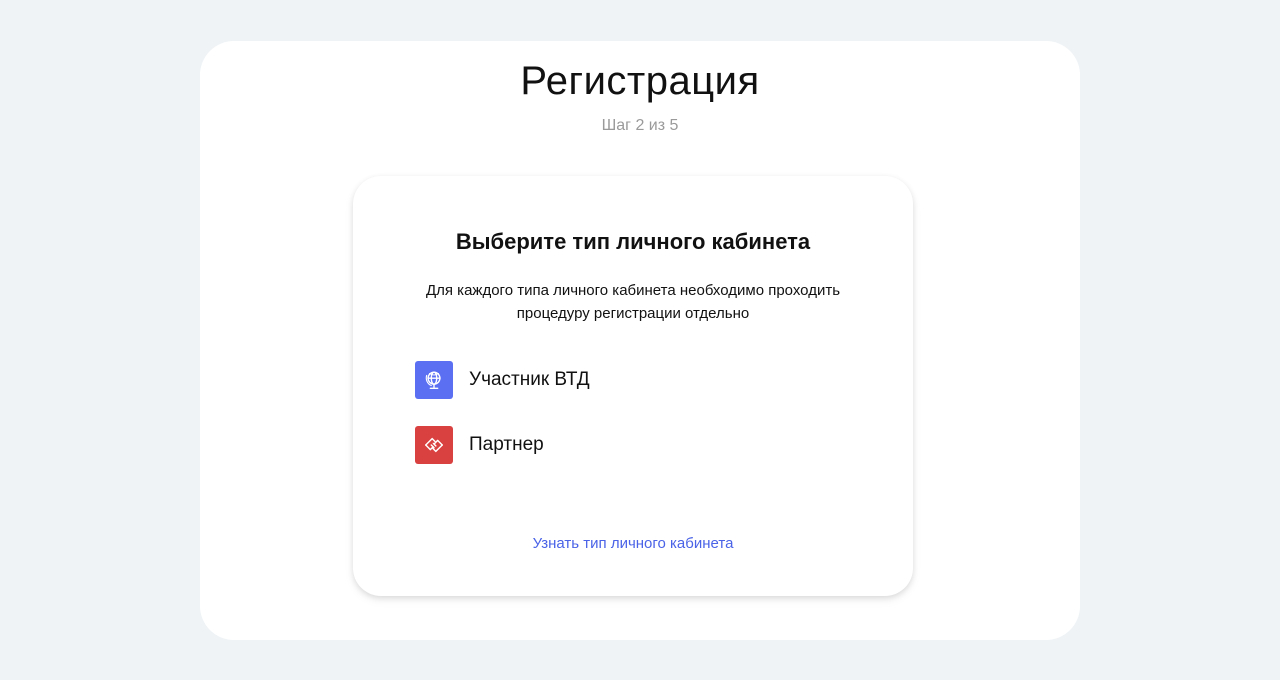 The width and height of the screenshot is (1280, 680). I want to click on card-title: Выберите тип личного кабинета, so click(633, 241).